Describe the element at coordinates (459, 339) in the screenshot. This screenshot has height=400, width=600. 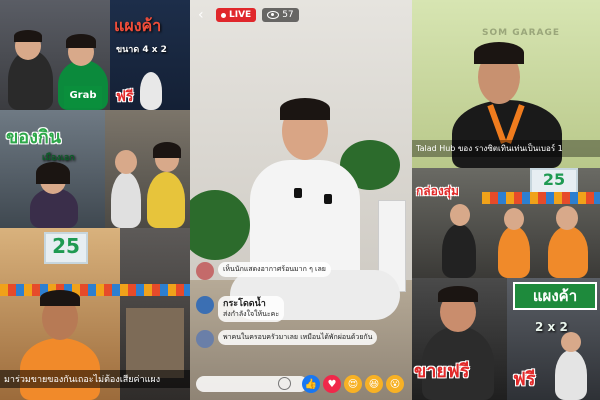
I see `collage-tile-mic-speaker: ขายฟรี` at that location.